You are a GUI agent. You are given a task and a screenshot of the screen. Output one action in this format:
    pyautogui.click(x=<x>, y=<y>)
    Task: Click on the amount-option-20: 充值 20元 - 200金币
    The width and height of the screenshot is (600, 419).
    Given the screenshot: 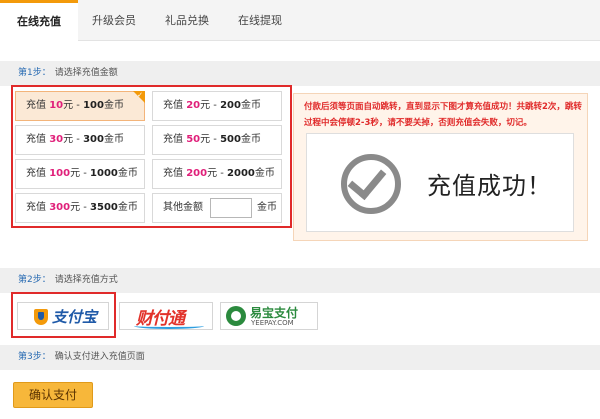 What is the action you would take?
    pyautogui.click(x=217, y=106)
    